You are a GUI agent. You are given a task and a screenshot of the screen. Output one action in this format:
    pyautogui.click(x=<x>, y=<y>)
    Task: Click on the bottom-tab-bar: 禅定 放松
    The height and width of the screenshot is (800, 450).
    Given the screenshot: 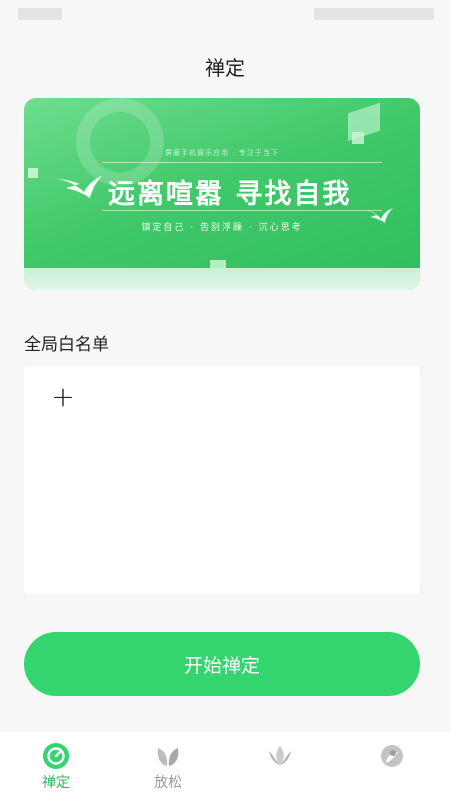 What is the action you would take?
    pyautogui.click(x=225, y=766)
    